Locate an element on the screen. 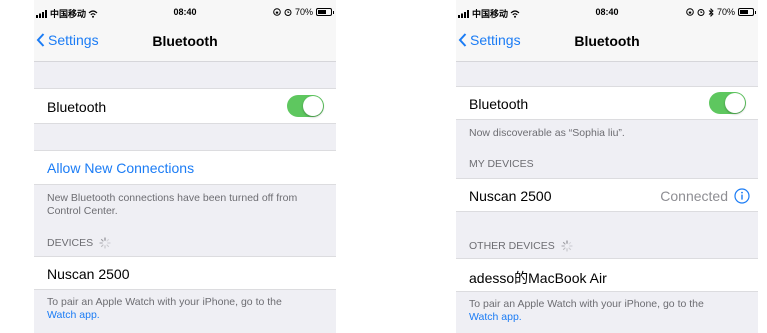 The height and width of the screenshot is (333, 767). my-devices-header-label: MY DEVICES is located at coordinates (501, 164).